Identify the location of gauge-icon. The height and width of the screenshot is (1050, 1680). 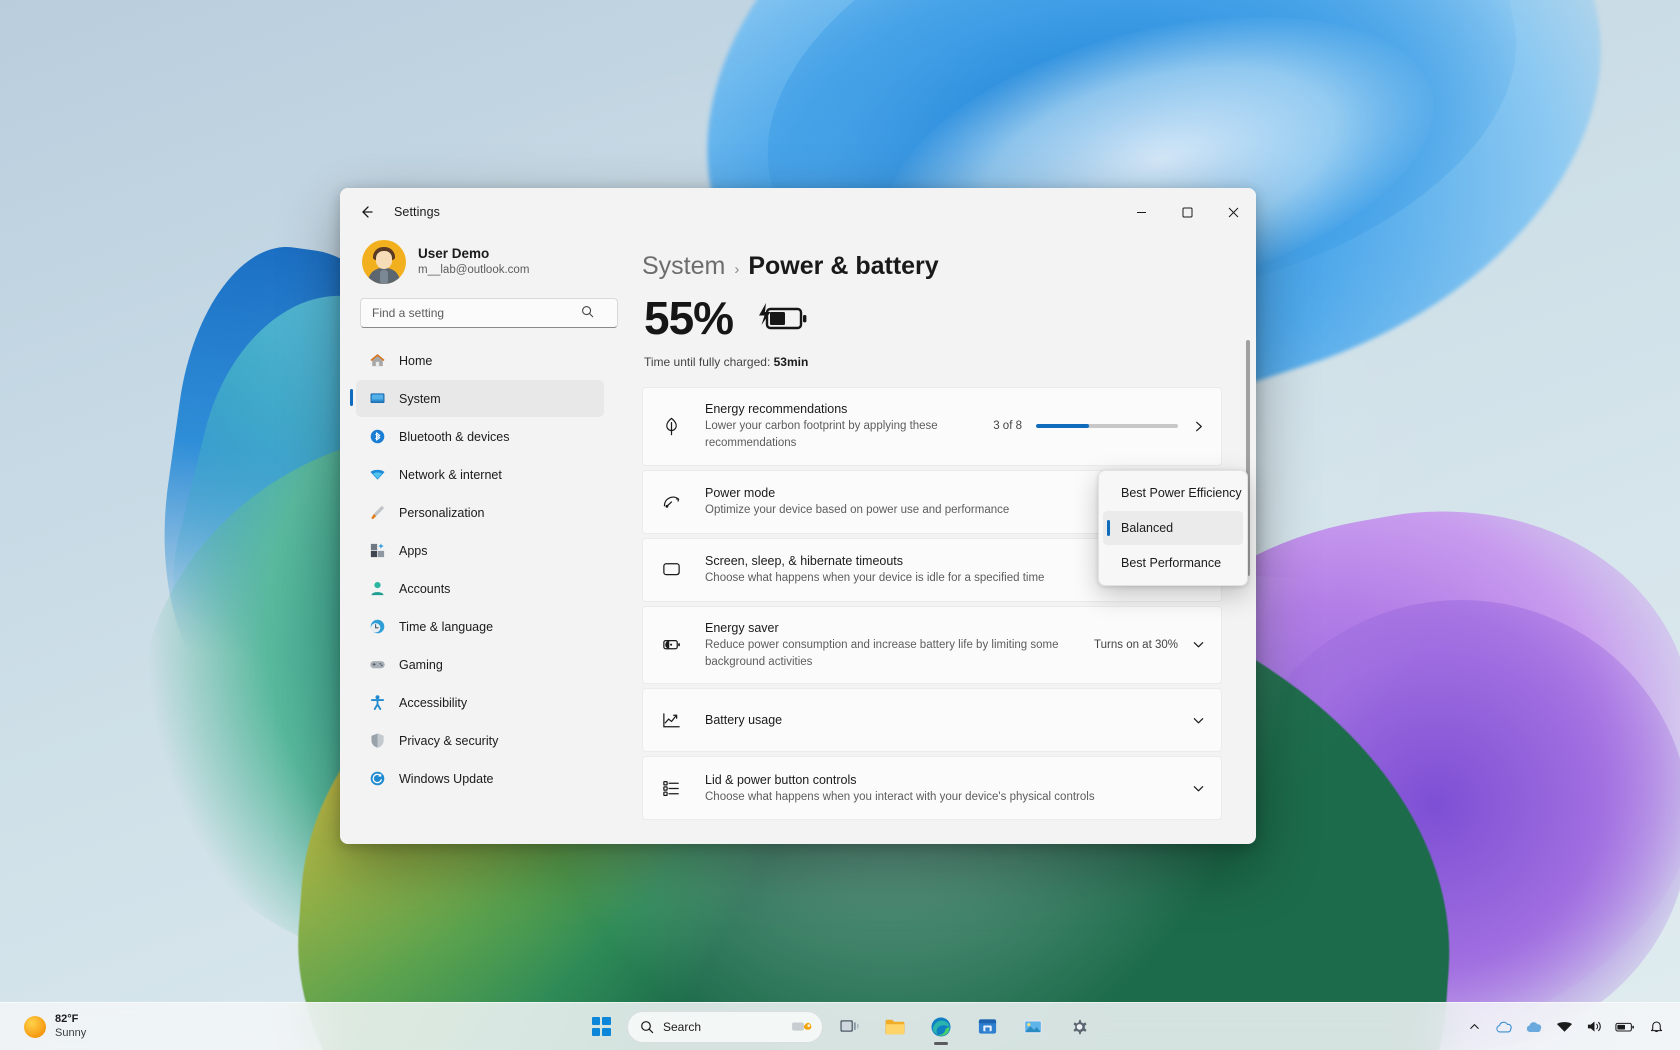
(671, 501).